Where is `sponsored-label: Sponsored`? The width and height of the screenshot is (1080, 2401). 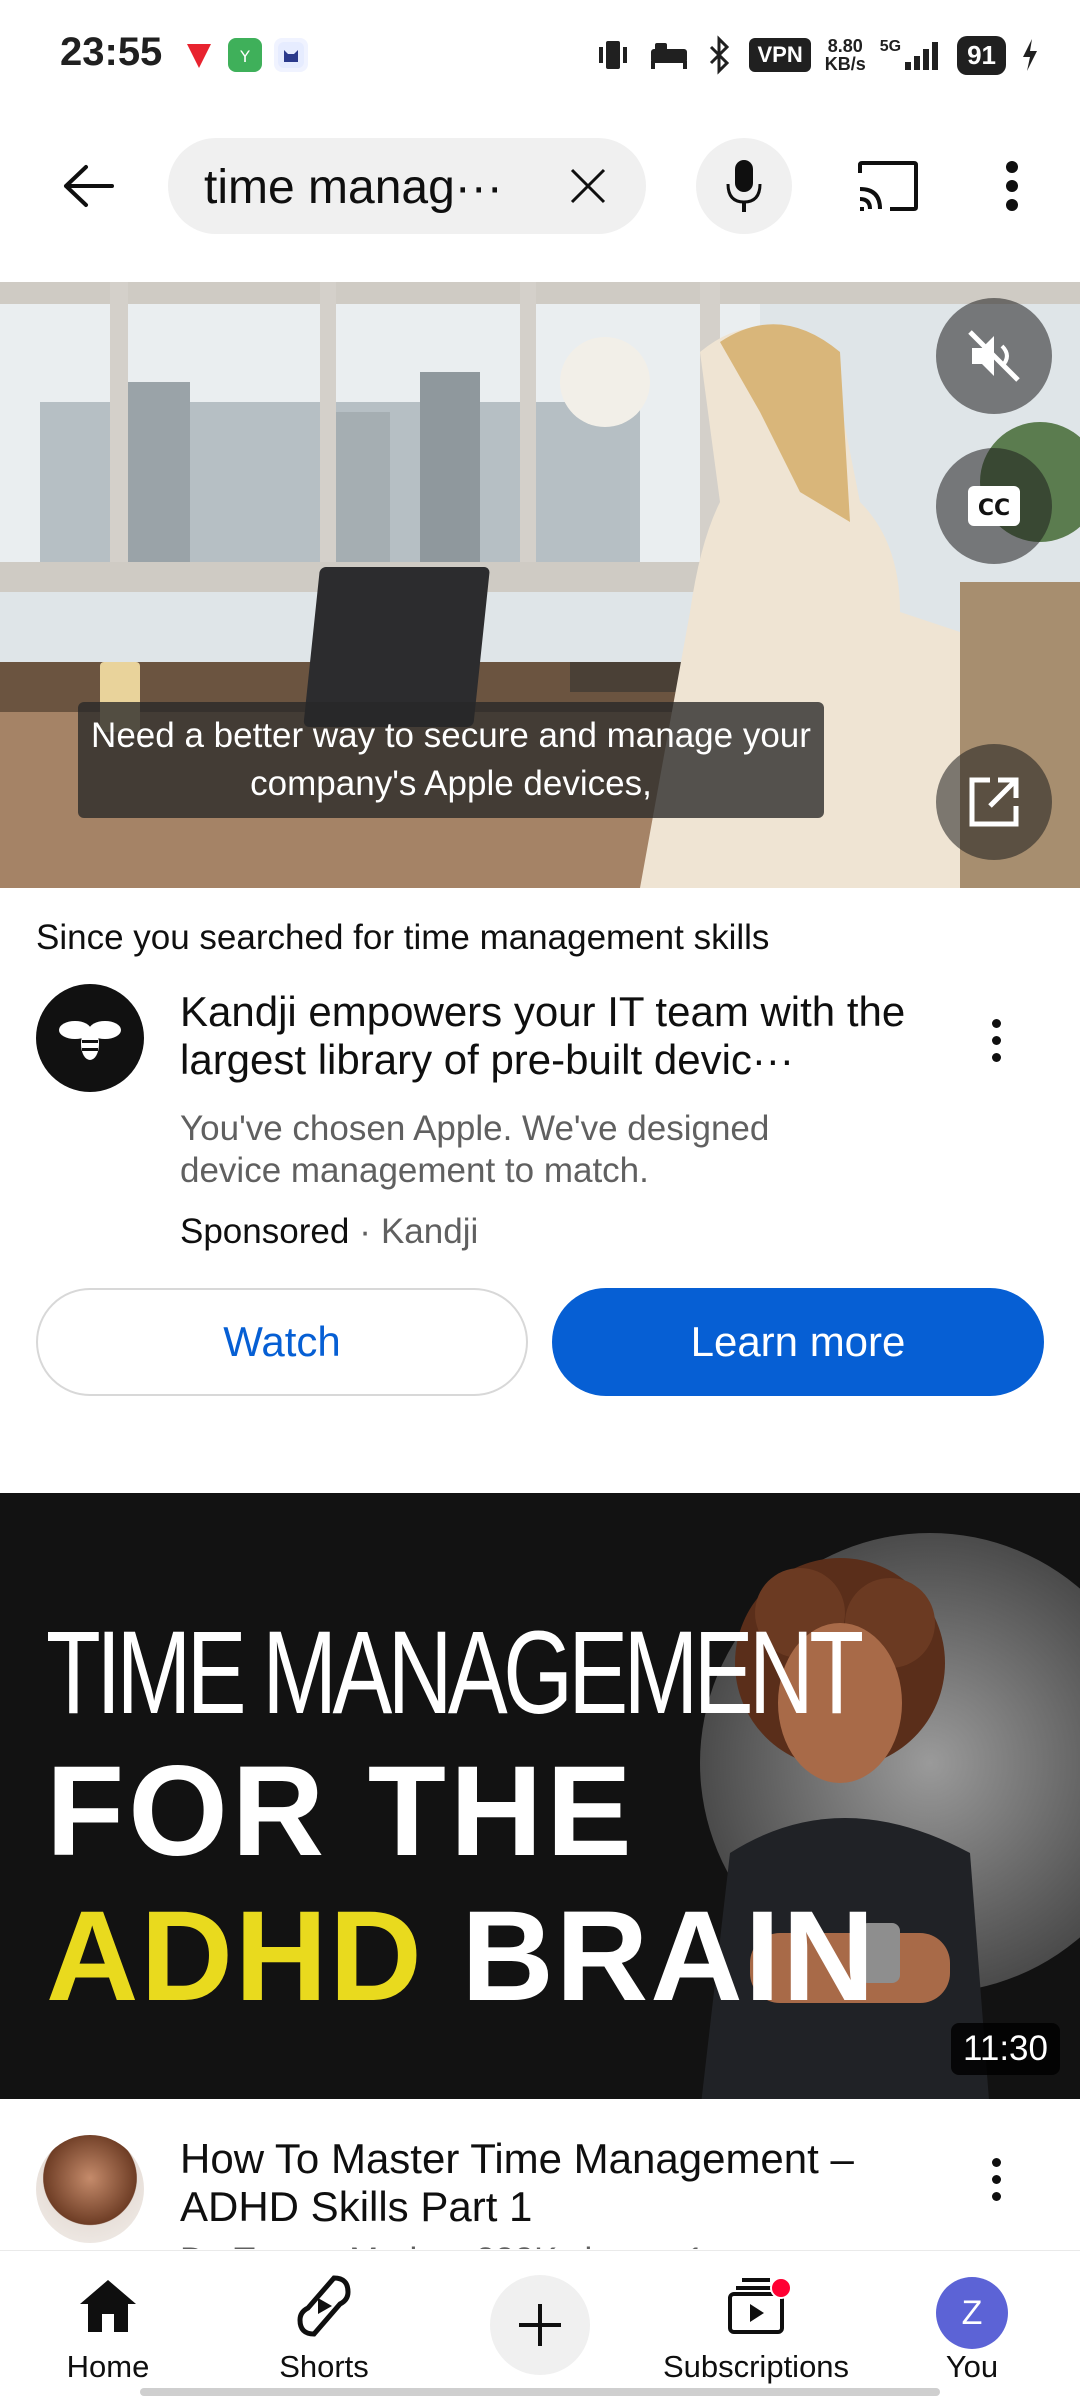 sponsored-label: Sponsored is located at coordinates (265, 1231).